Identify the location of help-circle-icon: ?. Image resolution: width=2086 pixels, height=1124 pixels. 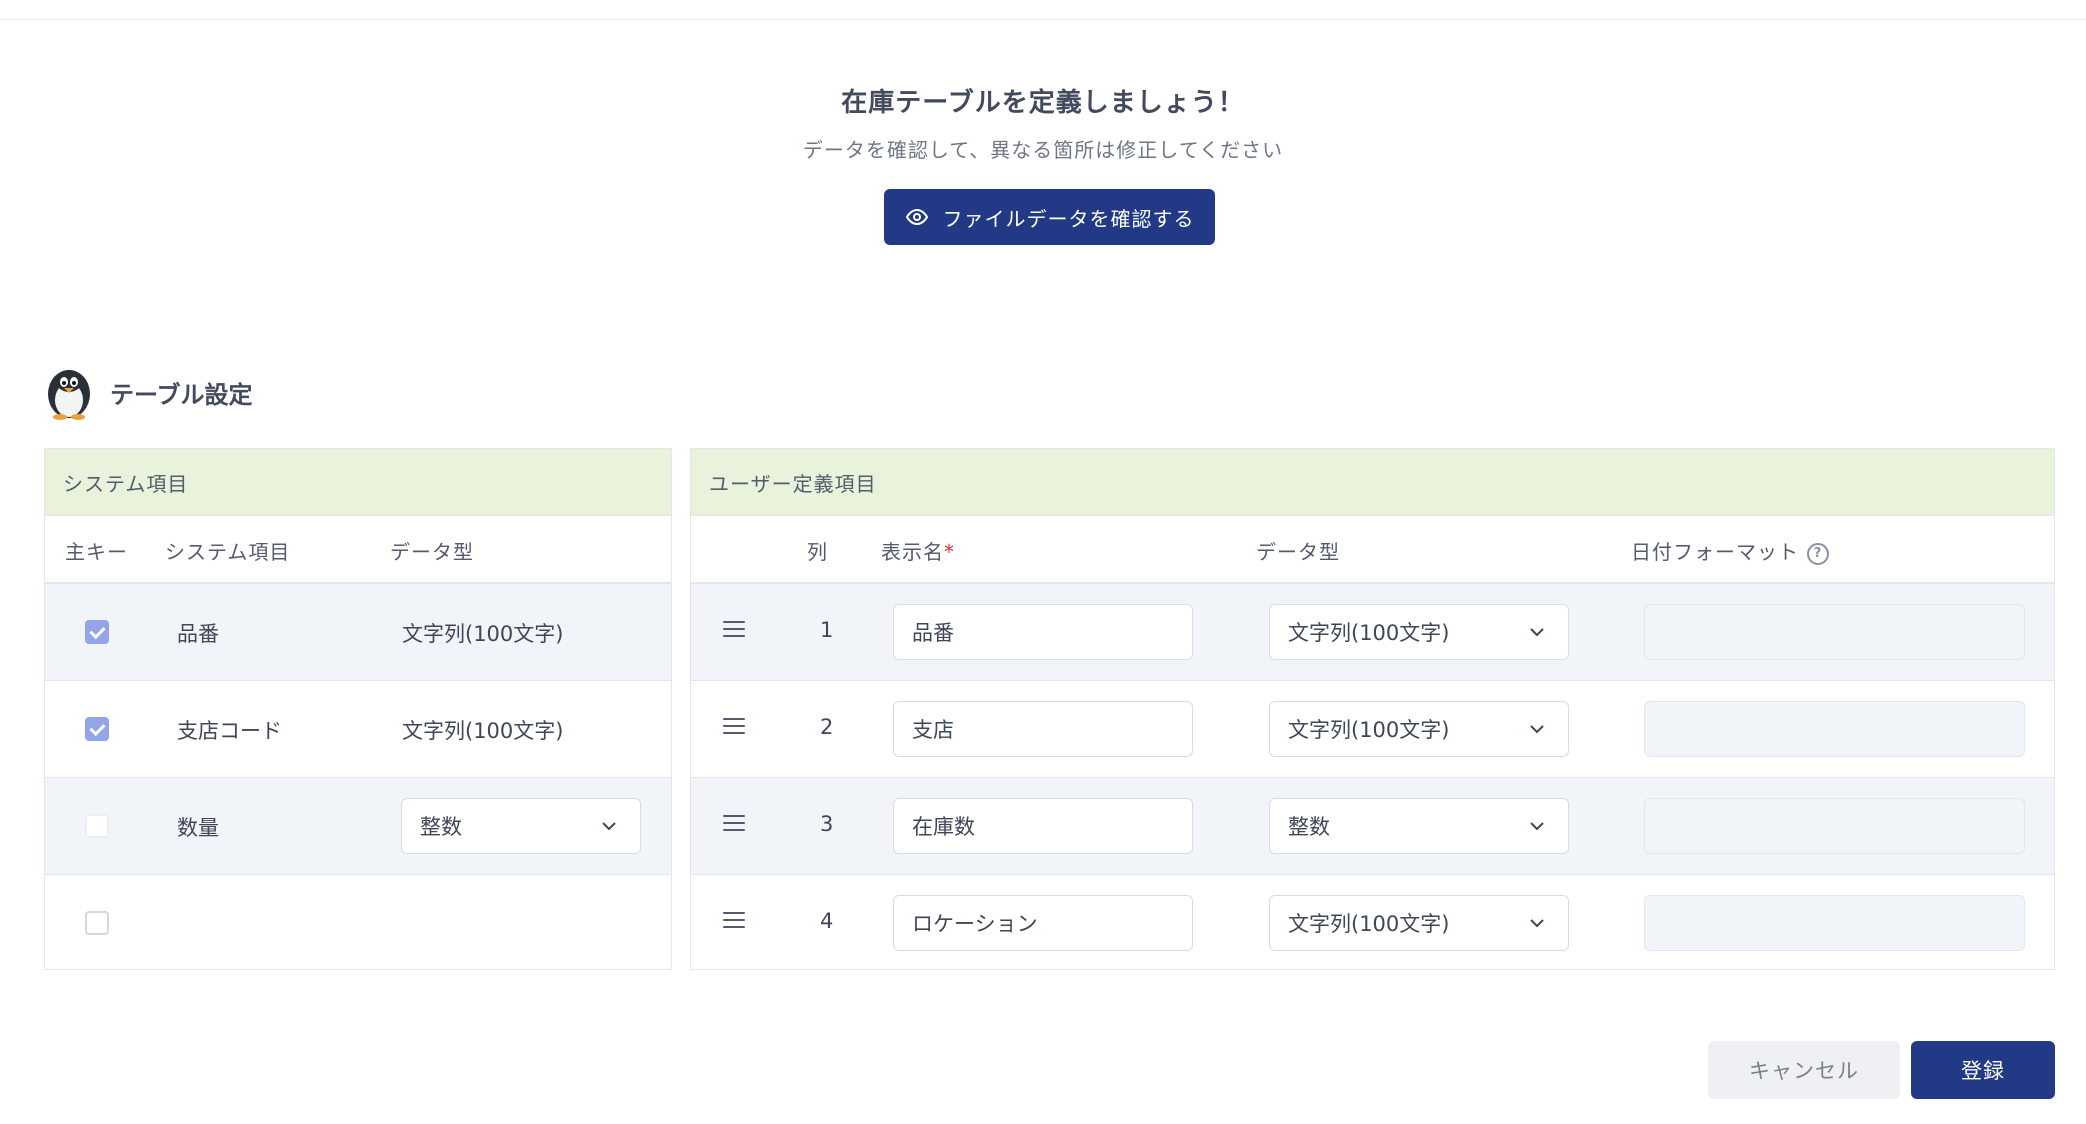
(1818, 553).